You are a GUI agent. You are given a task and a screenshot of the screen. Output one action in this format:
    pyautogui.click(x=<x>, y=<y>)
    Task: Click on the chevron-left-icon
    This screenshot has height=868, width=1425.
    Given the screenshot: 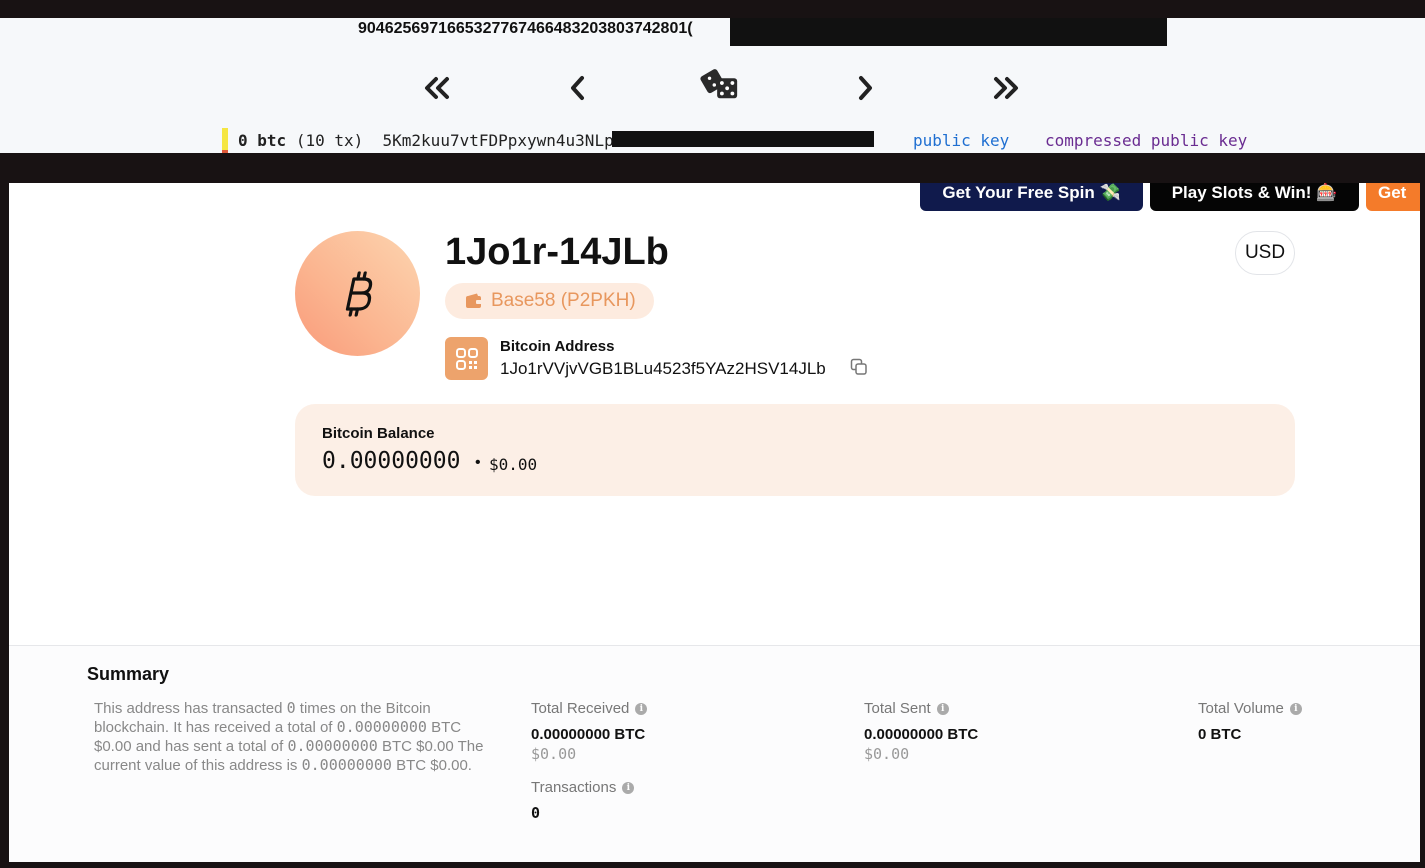 What is the action you would take?
    pyautogui.click(x=577, y=88)
    